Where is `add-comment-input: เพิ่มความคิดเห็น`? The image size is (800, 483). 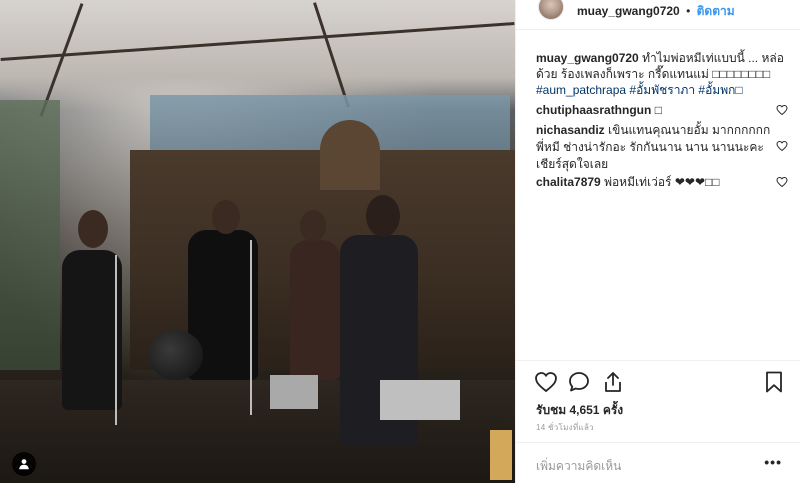
add-comment-input: เพิ่มความคิดเห็น is located at coordinates (578, 466).